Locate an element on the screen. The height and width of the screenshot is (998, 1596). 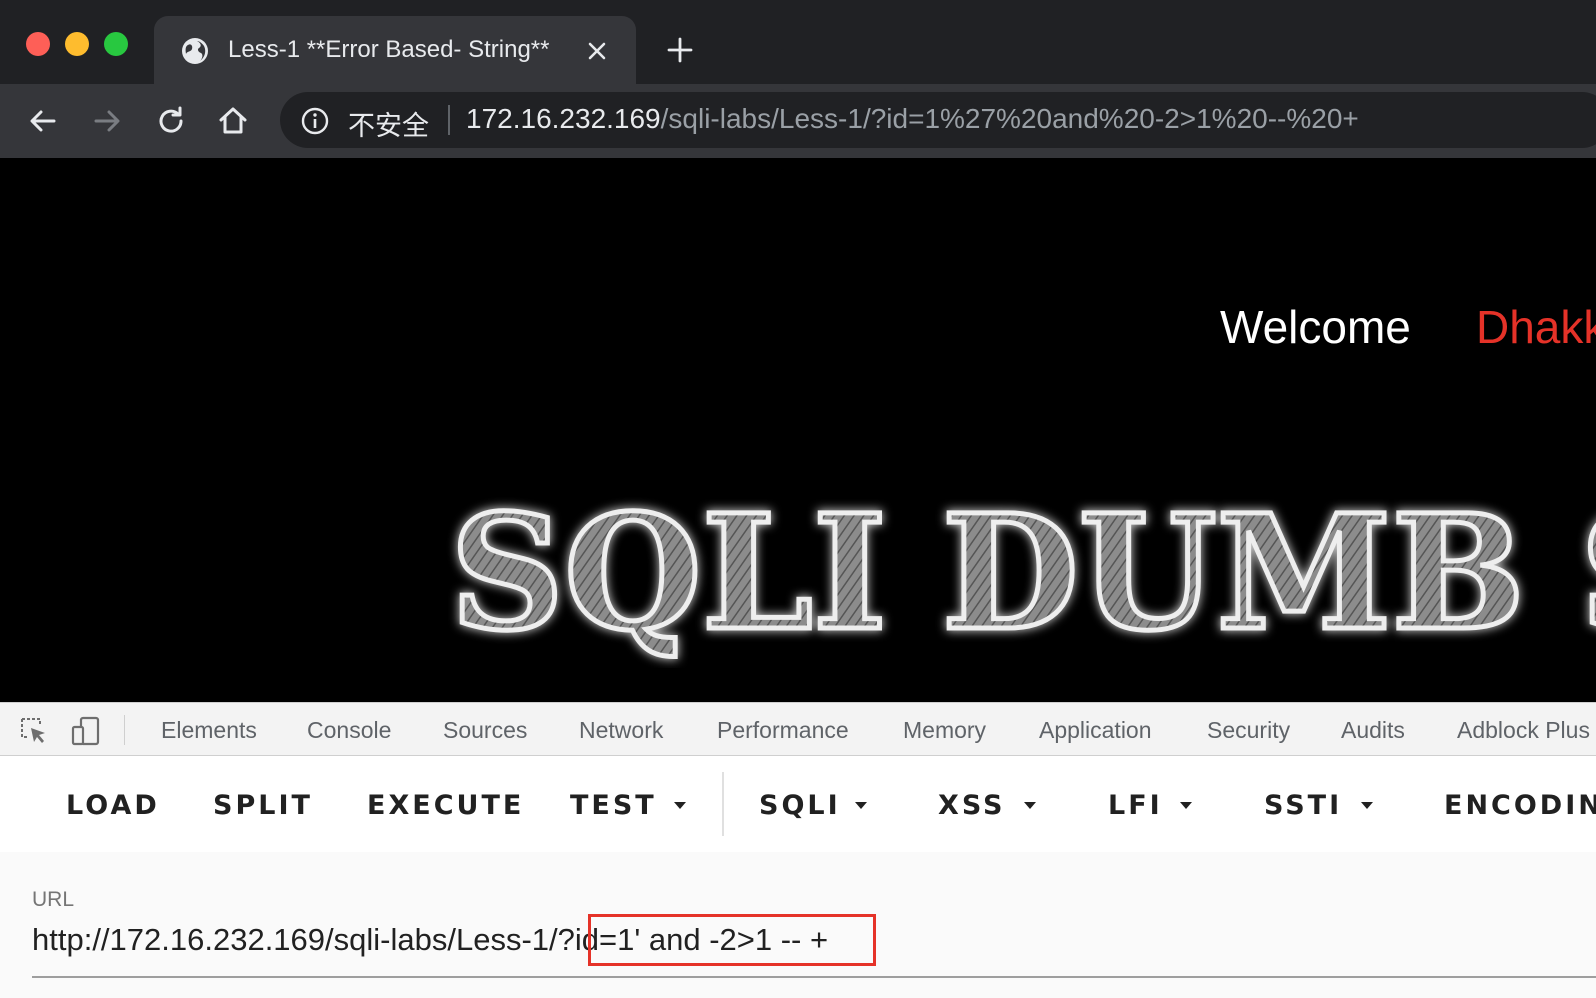
close-tab-icon is located at coordinates (597, 51).